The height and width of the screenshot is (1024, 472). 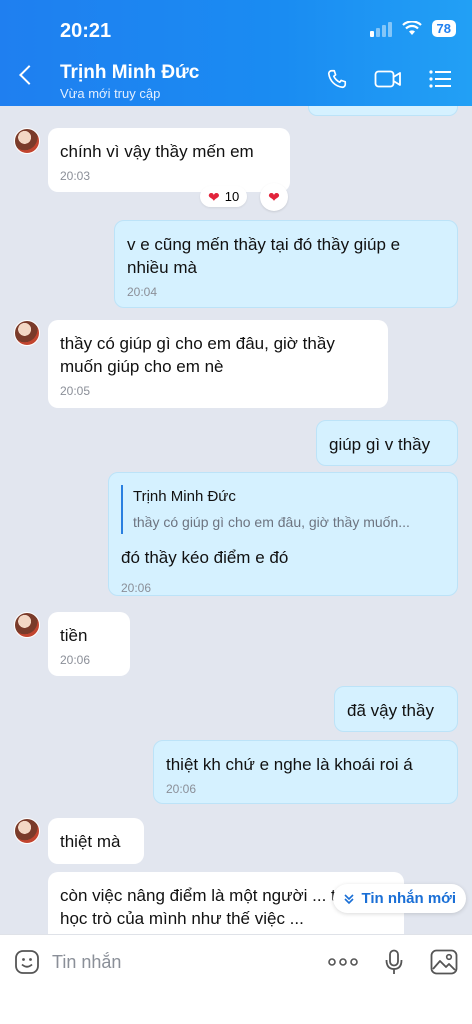 I want to click on partial-bubble, so click(x=383, y=111).